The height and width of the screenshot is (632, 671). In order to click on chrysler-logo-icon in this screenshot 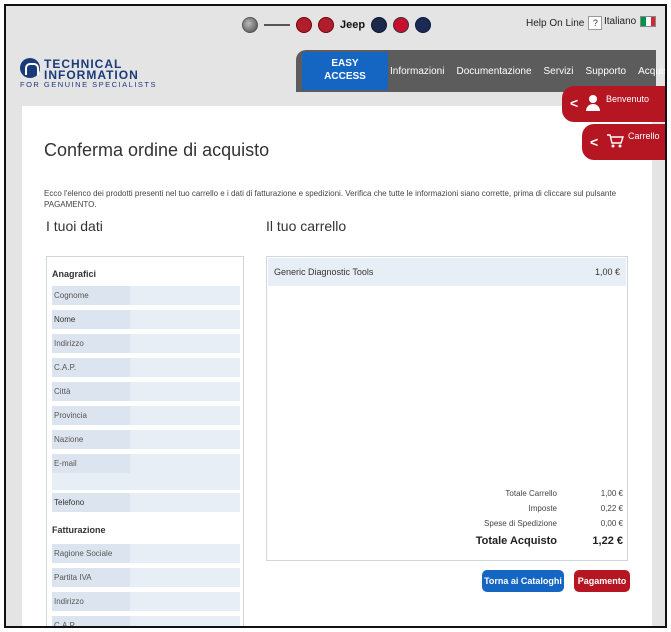, I will do `click(379, 25)`.